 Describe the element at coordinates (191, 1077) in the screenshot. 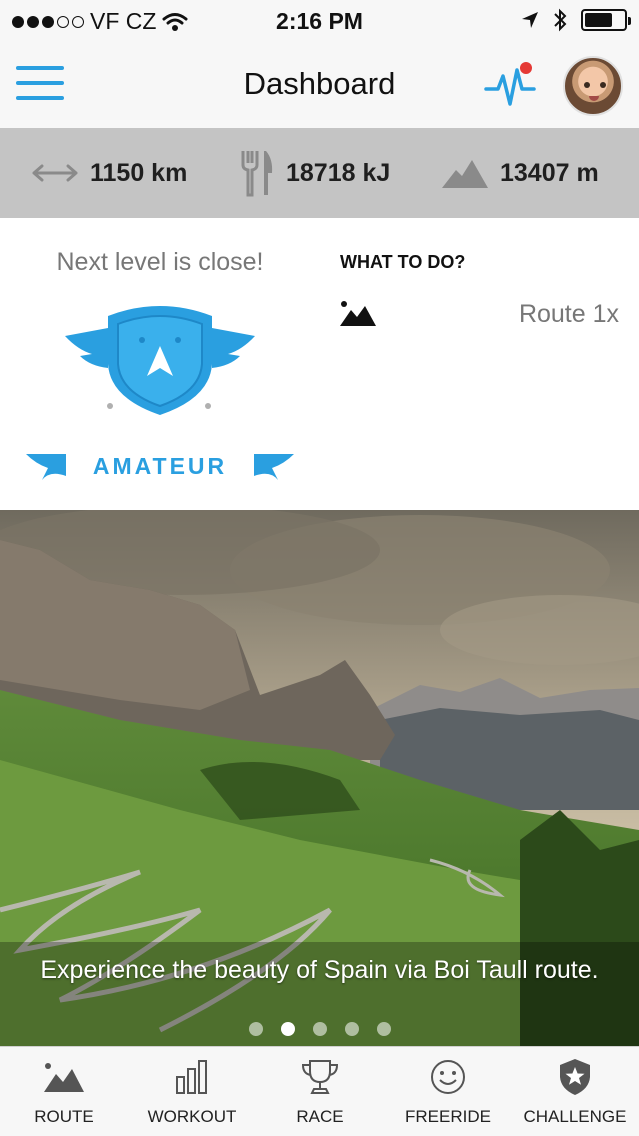

I see `bar-chart-icon` at that location.